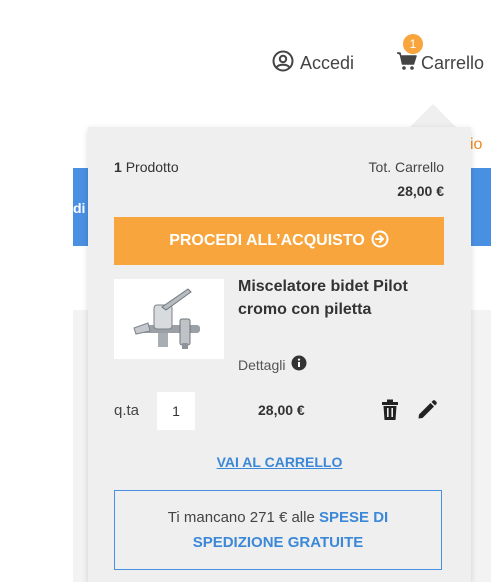 The image size is (491, 582). I want to click on edit-item-button, so click(427, 410).